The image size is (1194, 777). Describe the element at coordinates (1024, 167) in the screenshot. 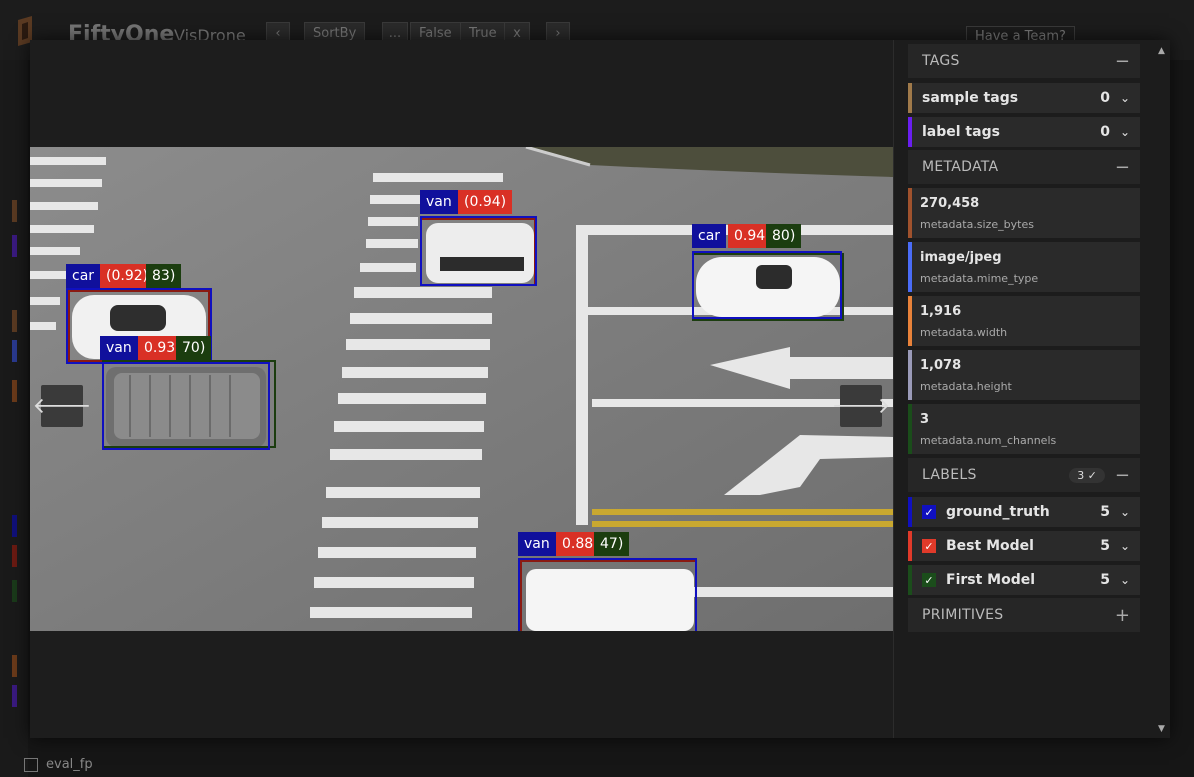

I see `metadata-group-header: METADATA −` at that location.